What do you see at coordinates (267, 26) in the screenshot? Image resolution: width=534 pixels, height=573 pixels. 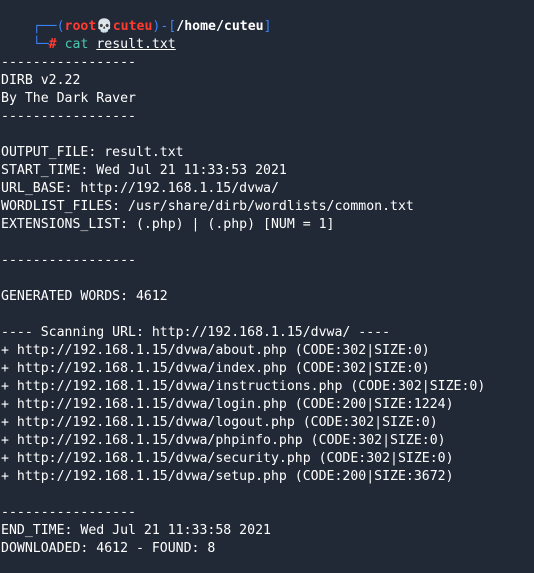 I see `prompt-end: ]` at bounding box center [267, 26].